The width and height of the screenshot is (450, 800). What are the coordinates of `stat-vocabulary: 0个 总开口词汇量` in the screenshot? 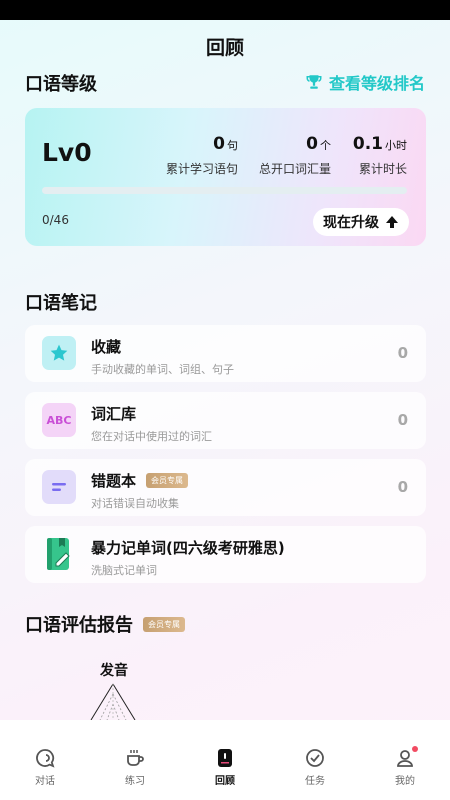 It's located at (295, 155).